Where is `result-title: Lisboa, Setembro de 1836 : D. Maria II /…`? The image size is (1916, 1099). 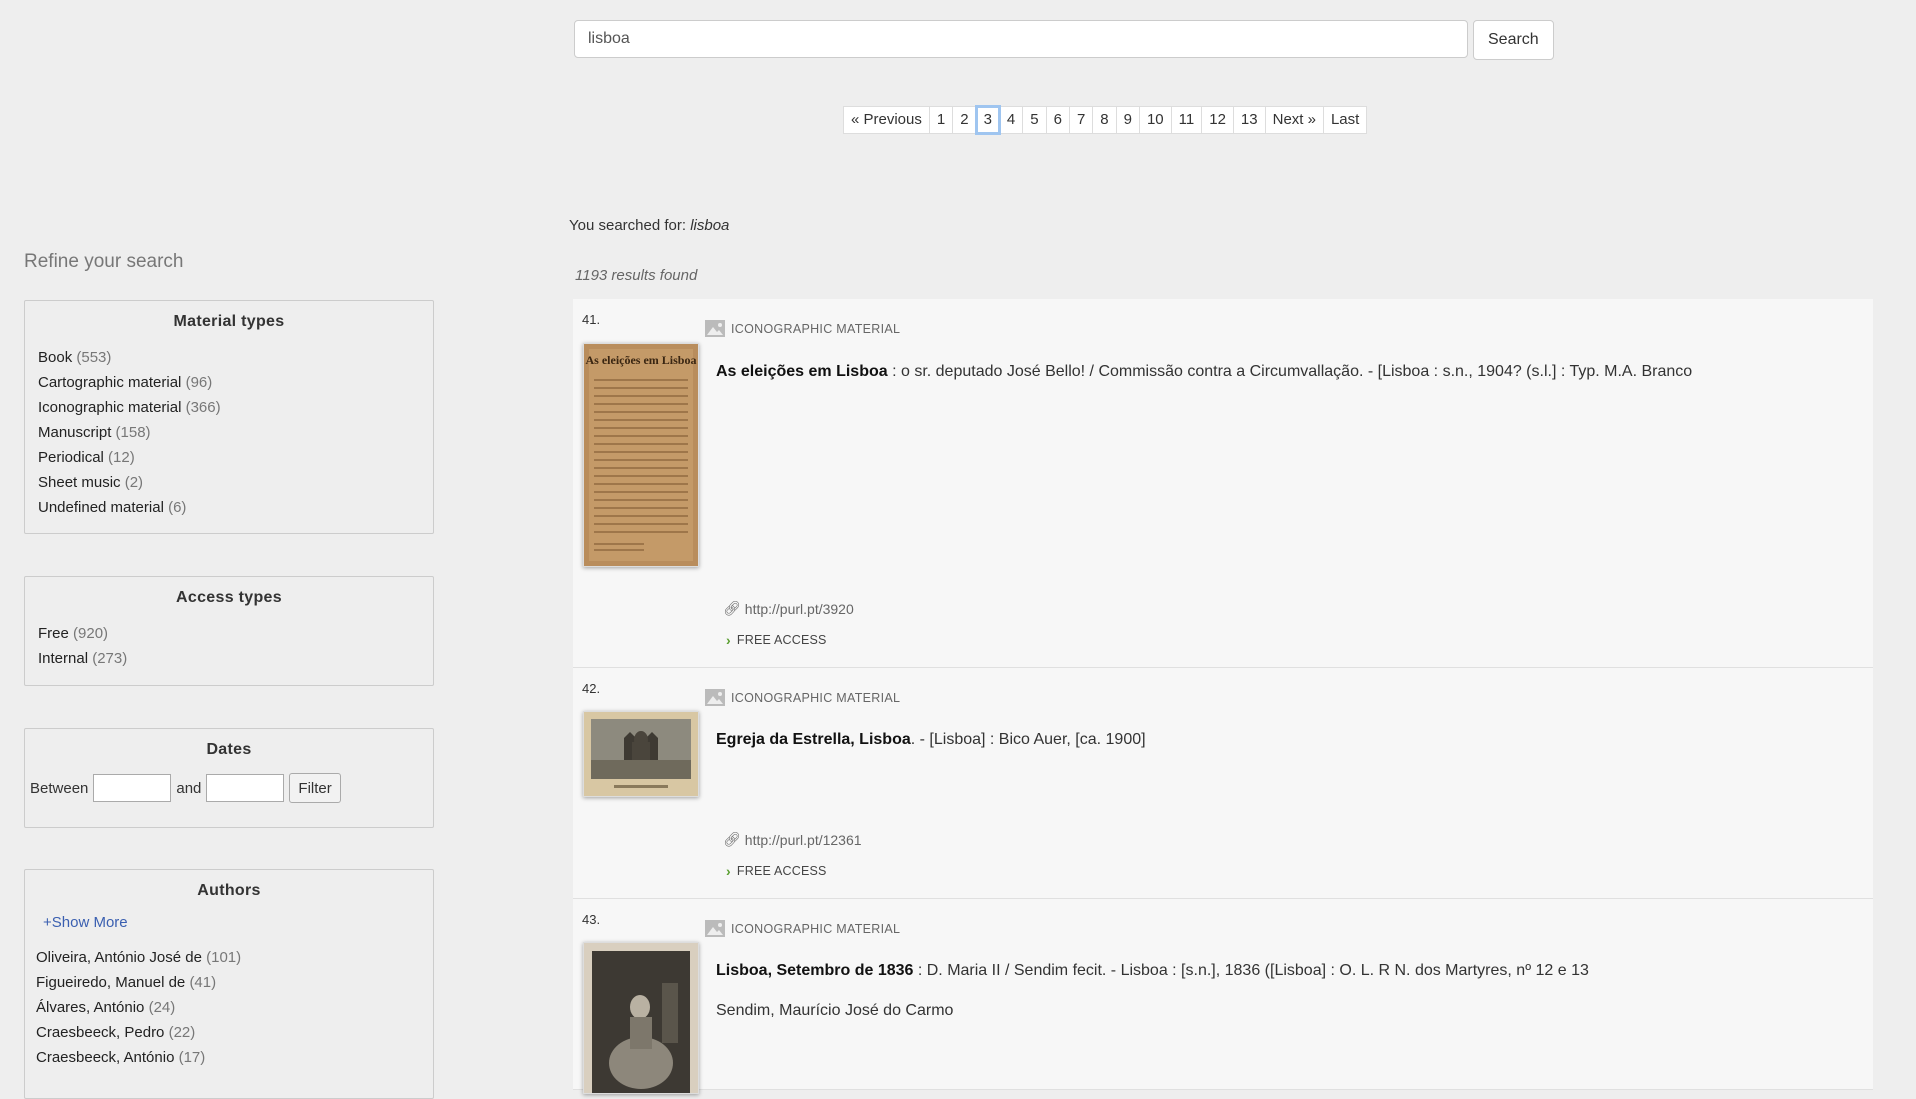 result-title: Lisboa, Setembro de 1836 : D. Maria II /… is located at coordinates (1152, 971).